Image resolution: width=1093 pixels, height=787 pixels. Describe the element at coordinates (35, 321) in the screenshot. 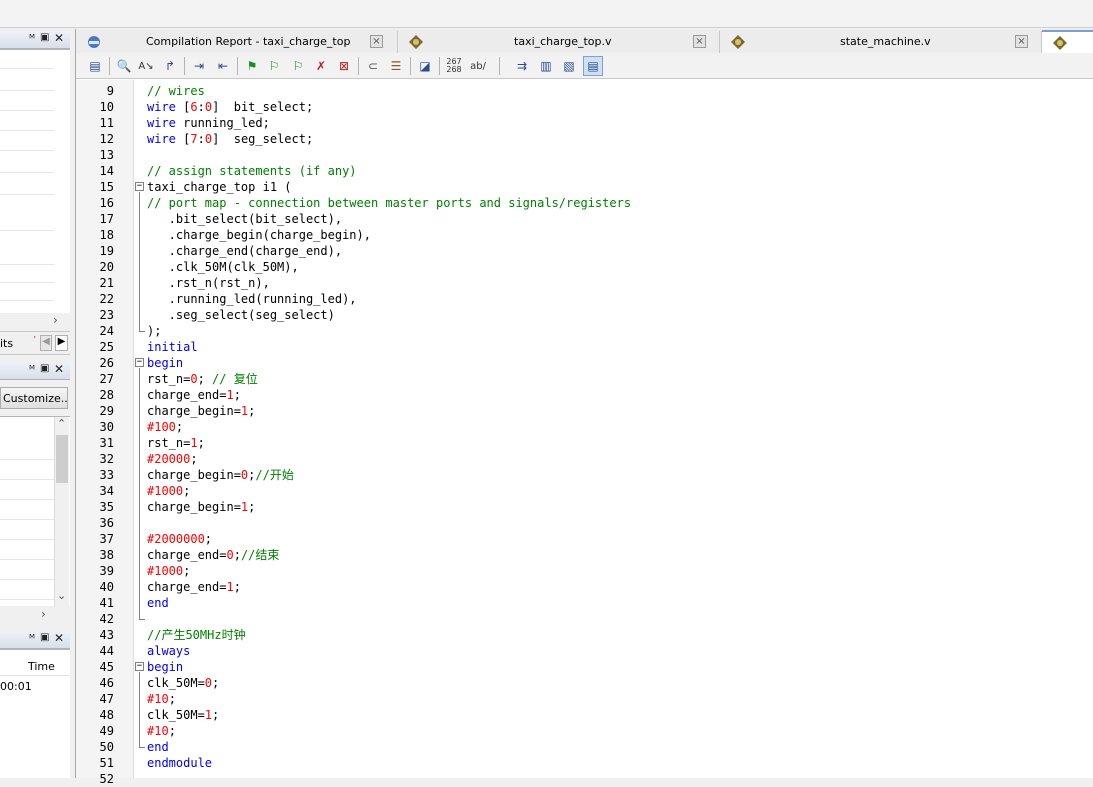

I see `pane1-hscrollbar: ›` at that location.